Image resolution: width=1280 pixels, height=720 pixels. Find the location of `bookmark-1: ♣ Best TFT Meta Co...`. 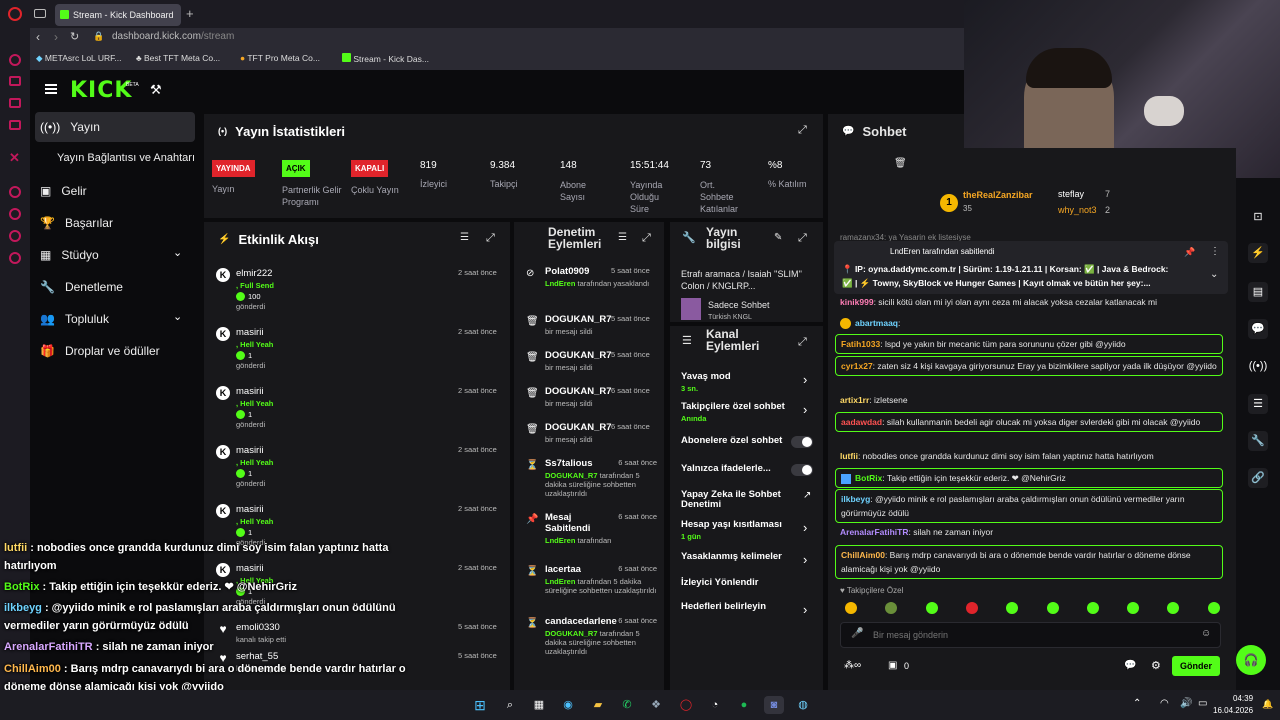

bookmark-1: ♣ Best TFT Meta Co... is located at coordinates (178, 58).